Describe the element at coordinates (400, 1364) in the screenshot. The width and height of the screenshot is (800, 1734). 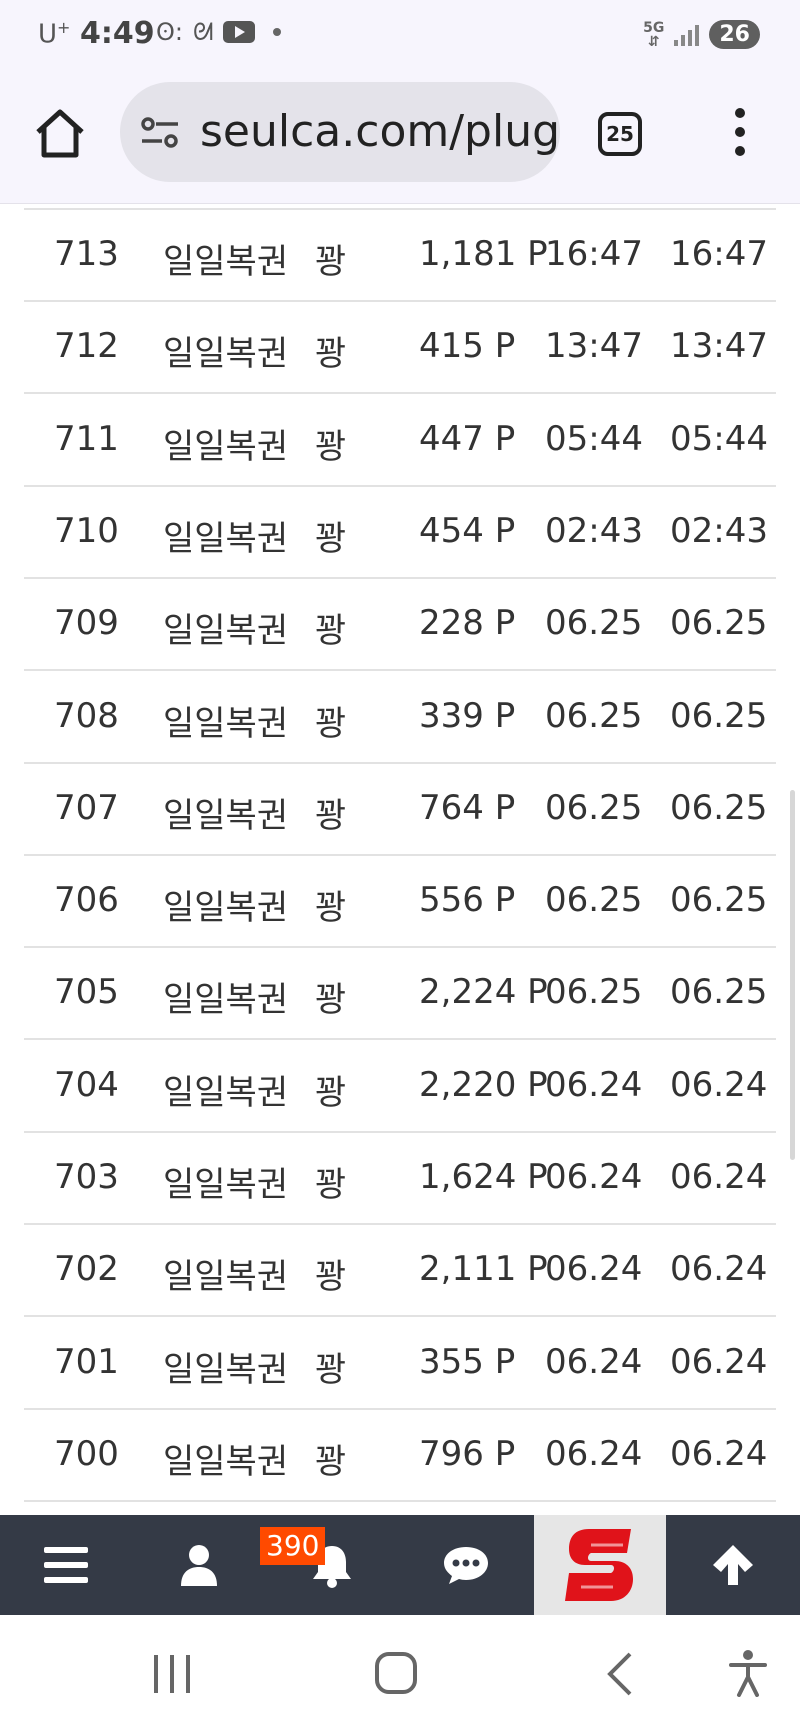
I see `table-row: 701 일일복권 꽝 355 P 06.24 06.24` at that location.